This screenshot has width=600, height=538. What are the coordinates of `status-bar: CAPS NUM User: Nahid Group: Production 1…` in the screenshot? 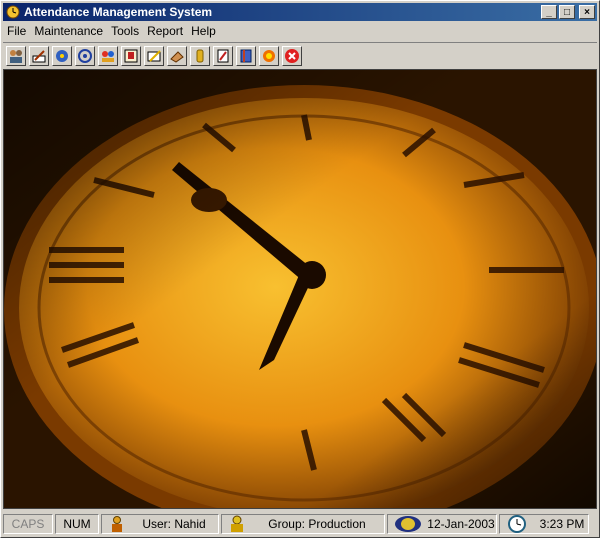 It's located at (300, 524).